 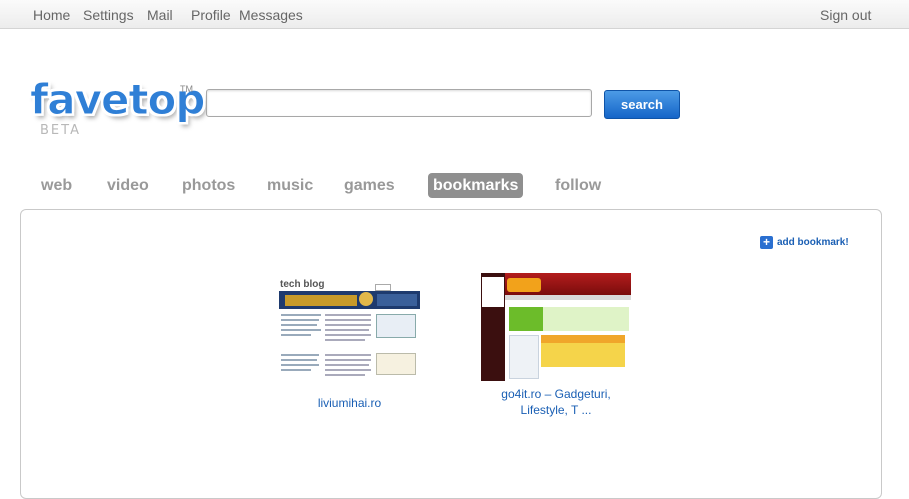 I want to click on tab-video: video, so click(x=128, y=185).